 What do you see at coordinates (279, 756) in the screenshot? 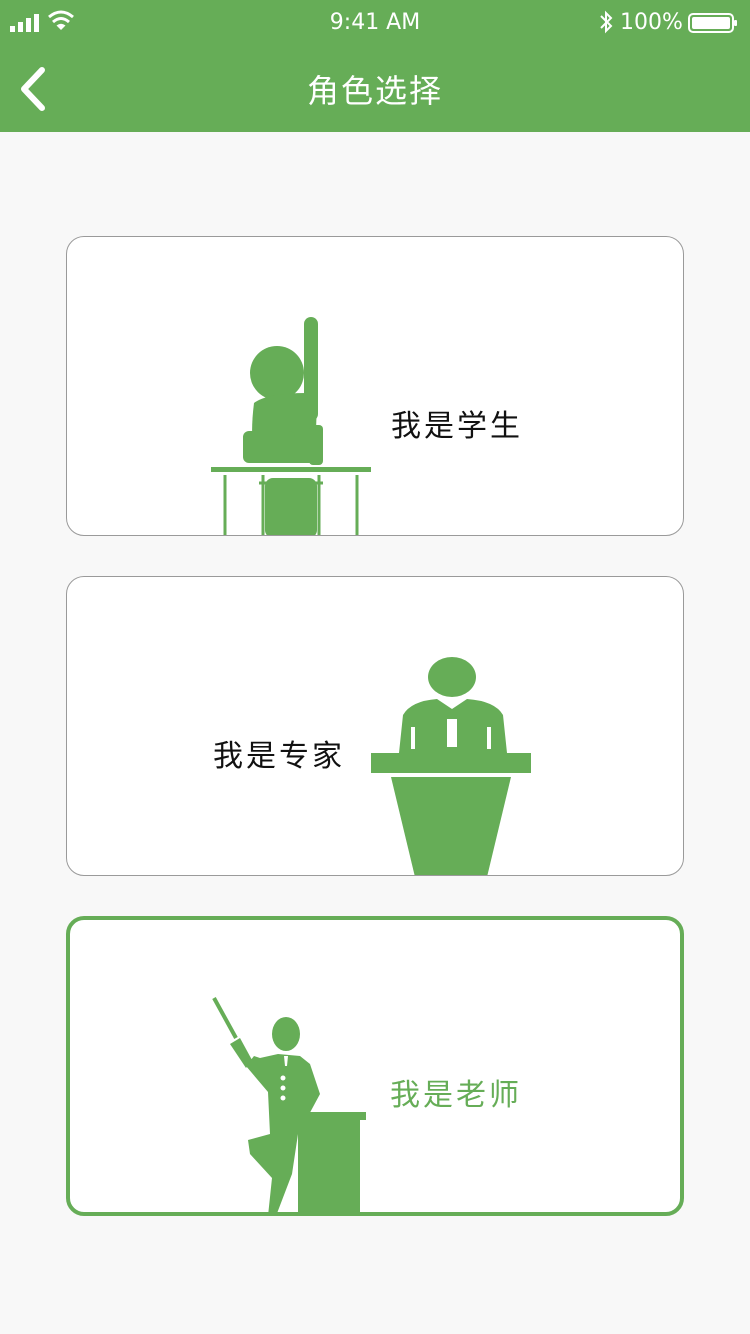
I see `role-label: 我是专家` at bounding box center [279, 756].